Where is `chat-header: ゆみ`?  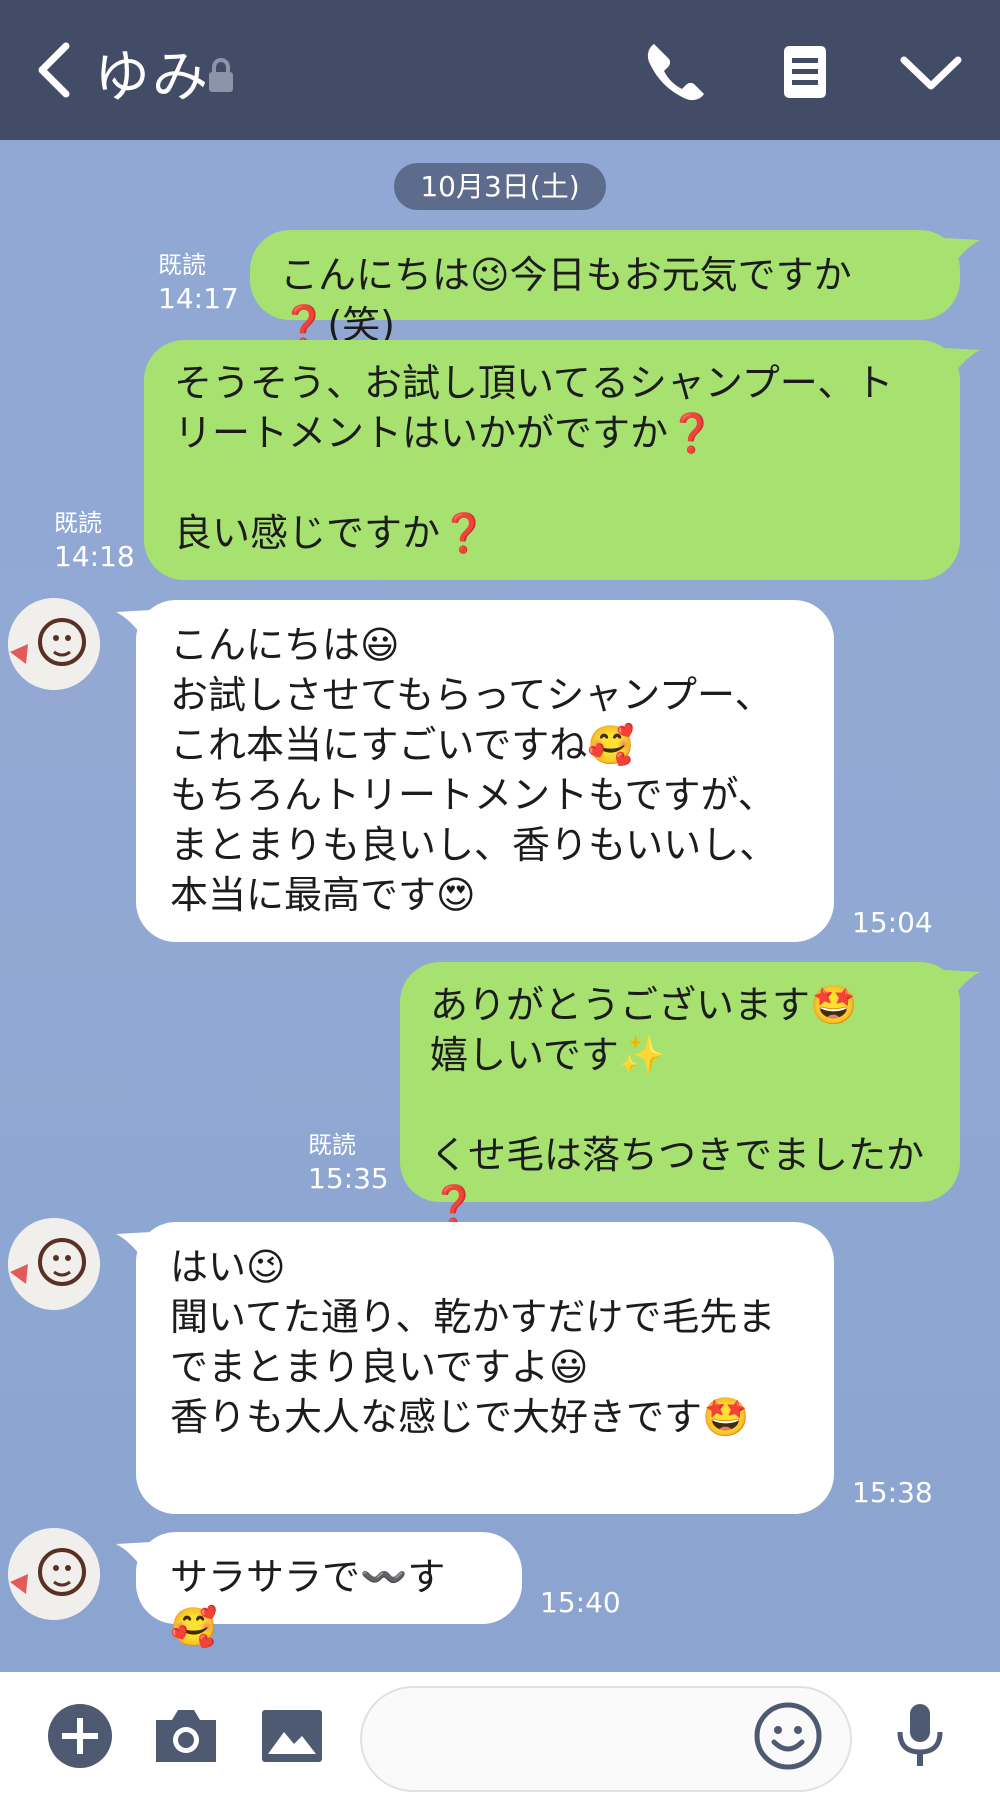 chat-header: ゆみ is located at coordinates (500, 70).